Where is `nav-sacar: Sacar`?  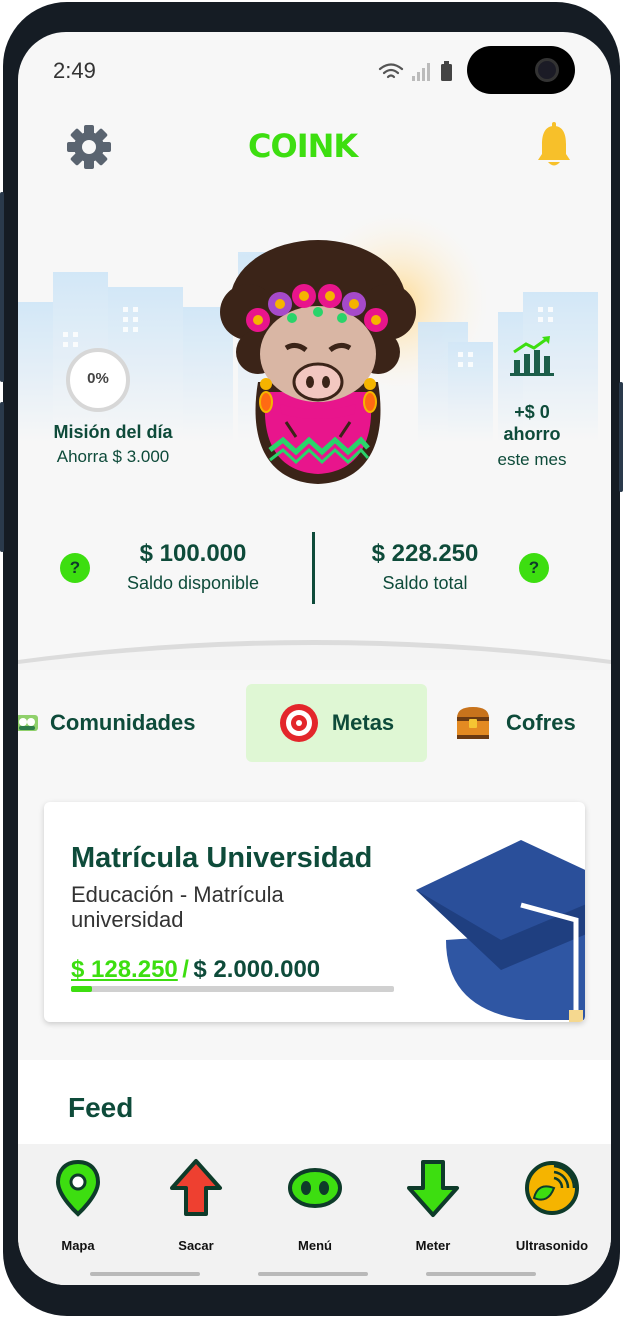
nav-sacar: Sacar is located at coordinates (196, 1205).